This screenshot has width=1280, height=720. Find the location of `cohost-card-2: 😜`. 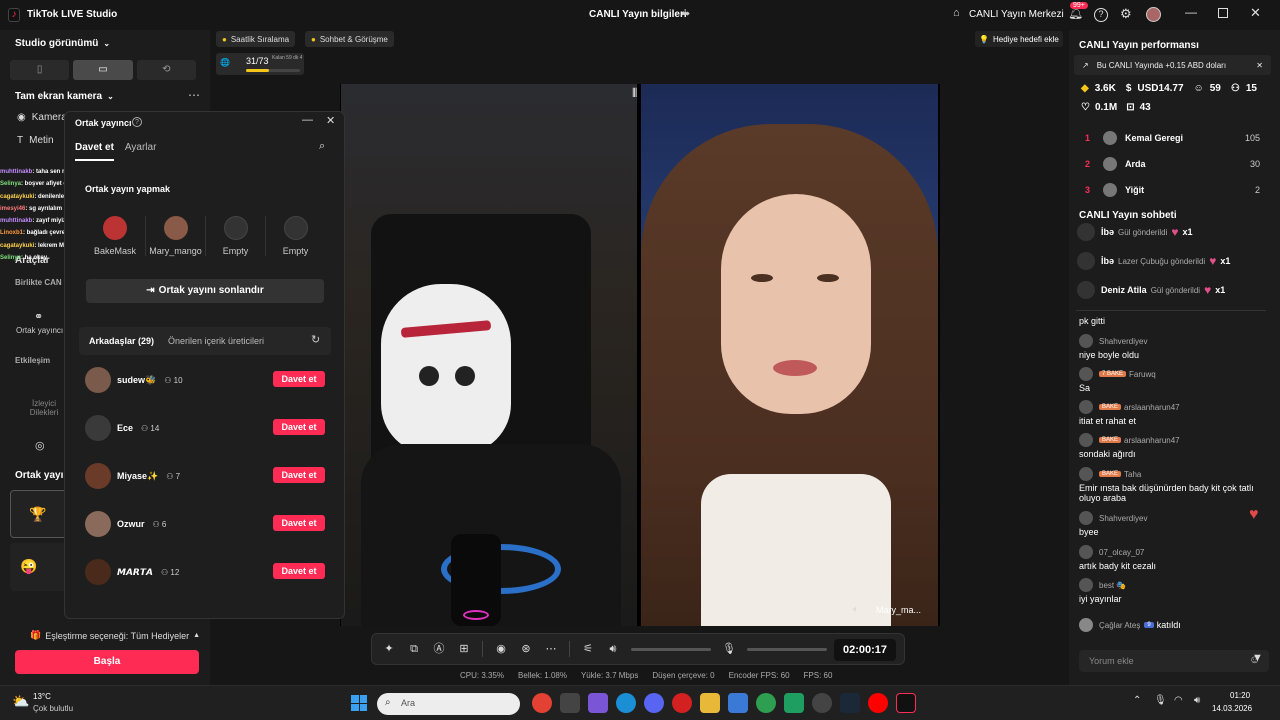

cohost-card-2: 😜 is located at coordinates (39, 567).